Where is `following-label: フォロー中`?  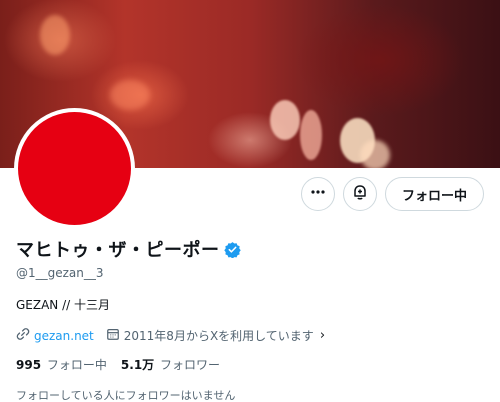 following-label: フォロー中 is located at coordinates (76, 365).